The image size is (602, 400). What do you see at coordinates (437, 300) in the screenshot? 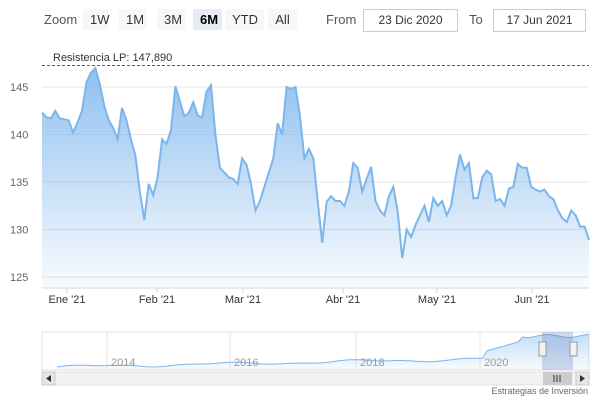
I see `x-tick-label: May '21` at bounding box center [437, 300].